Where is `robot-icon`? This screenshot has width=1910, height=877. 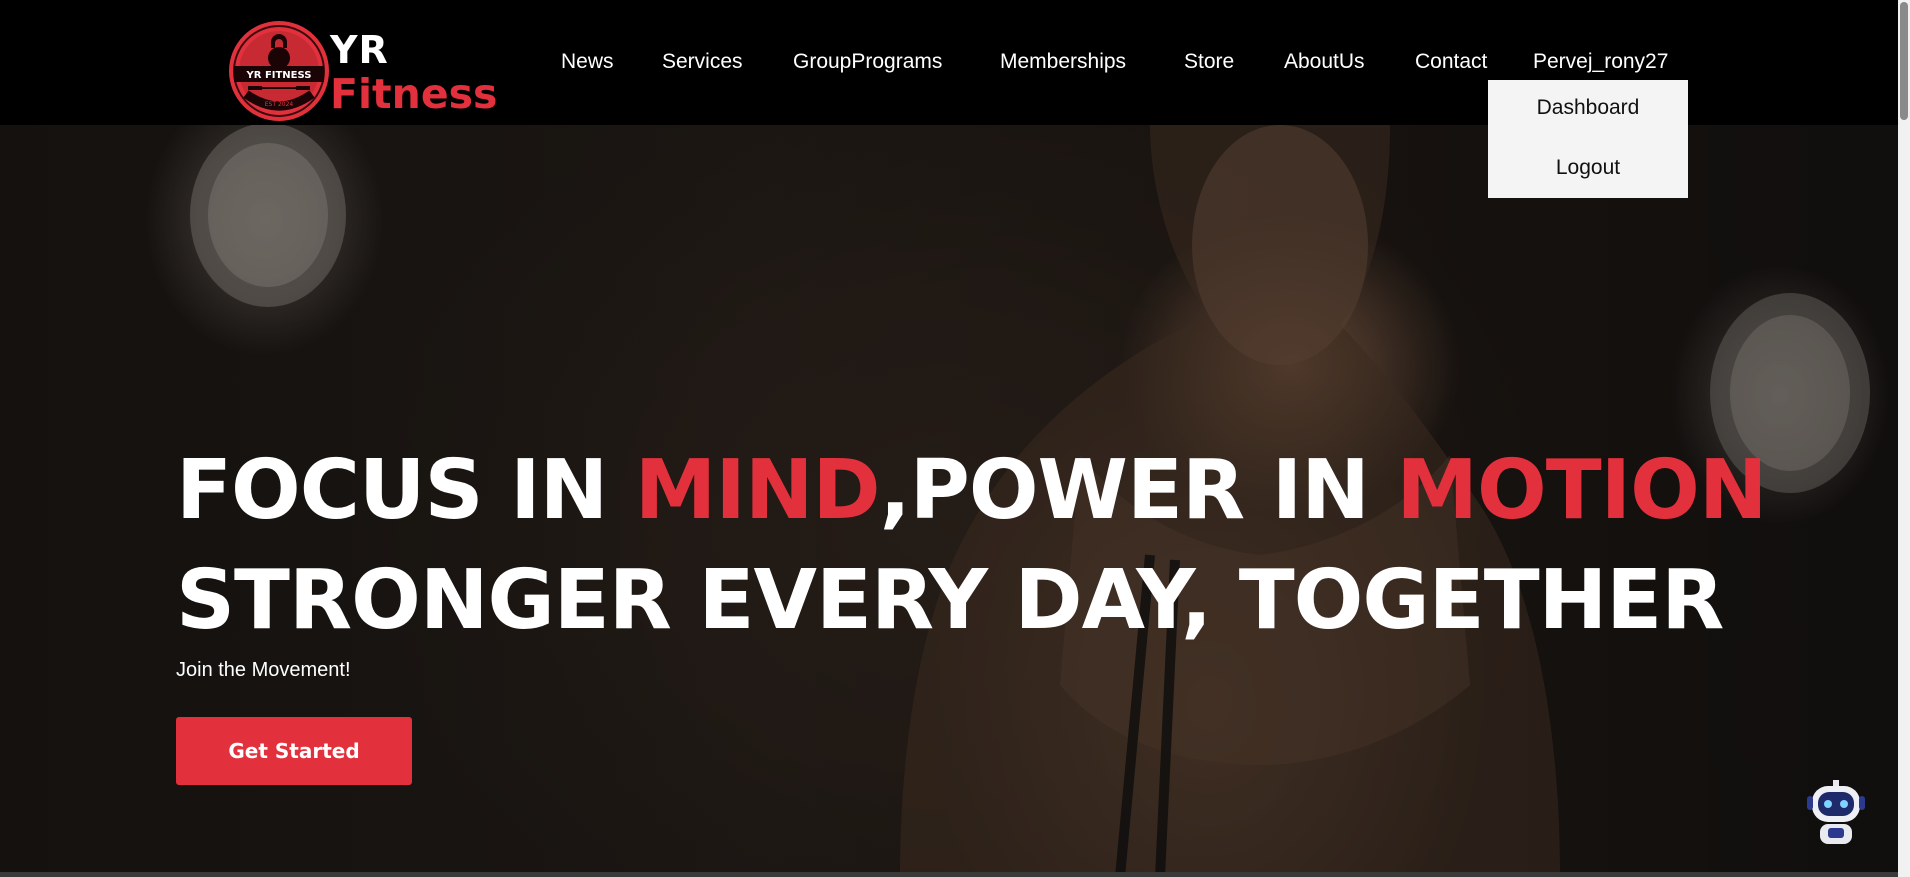
robot-icon is located at coordinates (1836, 813).